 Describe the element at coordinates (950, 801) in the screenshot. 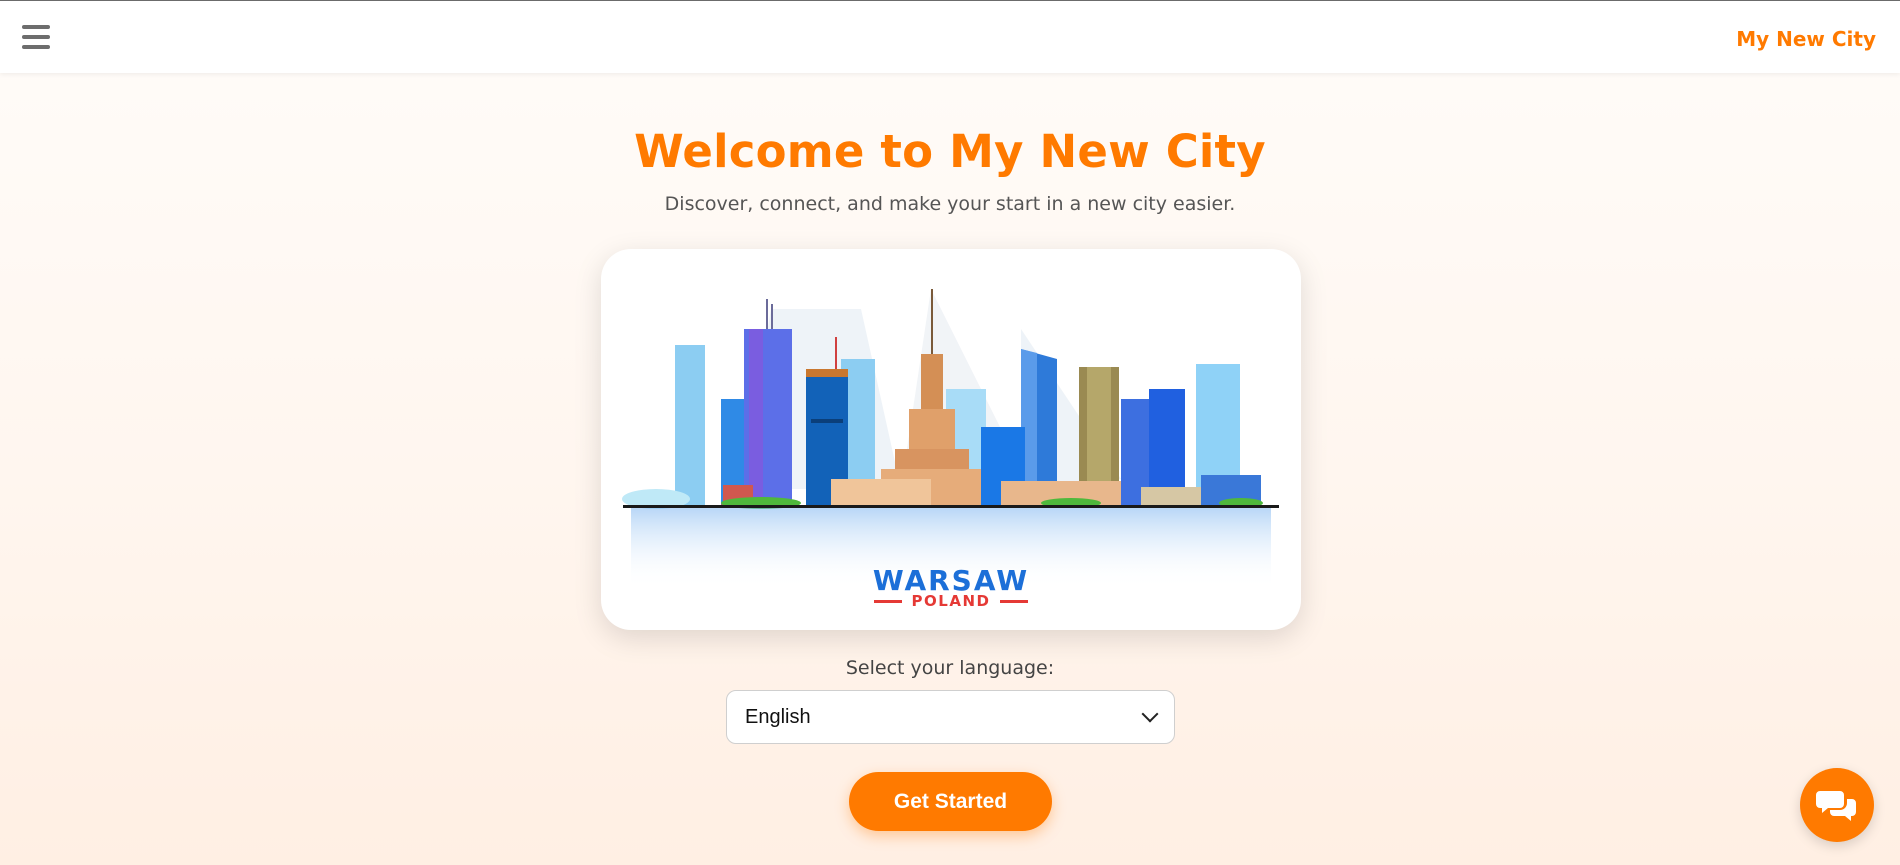

I see `get-started-button: Get Started` at that location.